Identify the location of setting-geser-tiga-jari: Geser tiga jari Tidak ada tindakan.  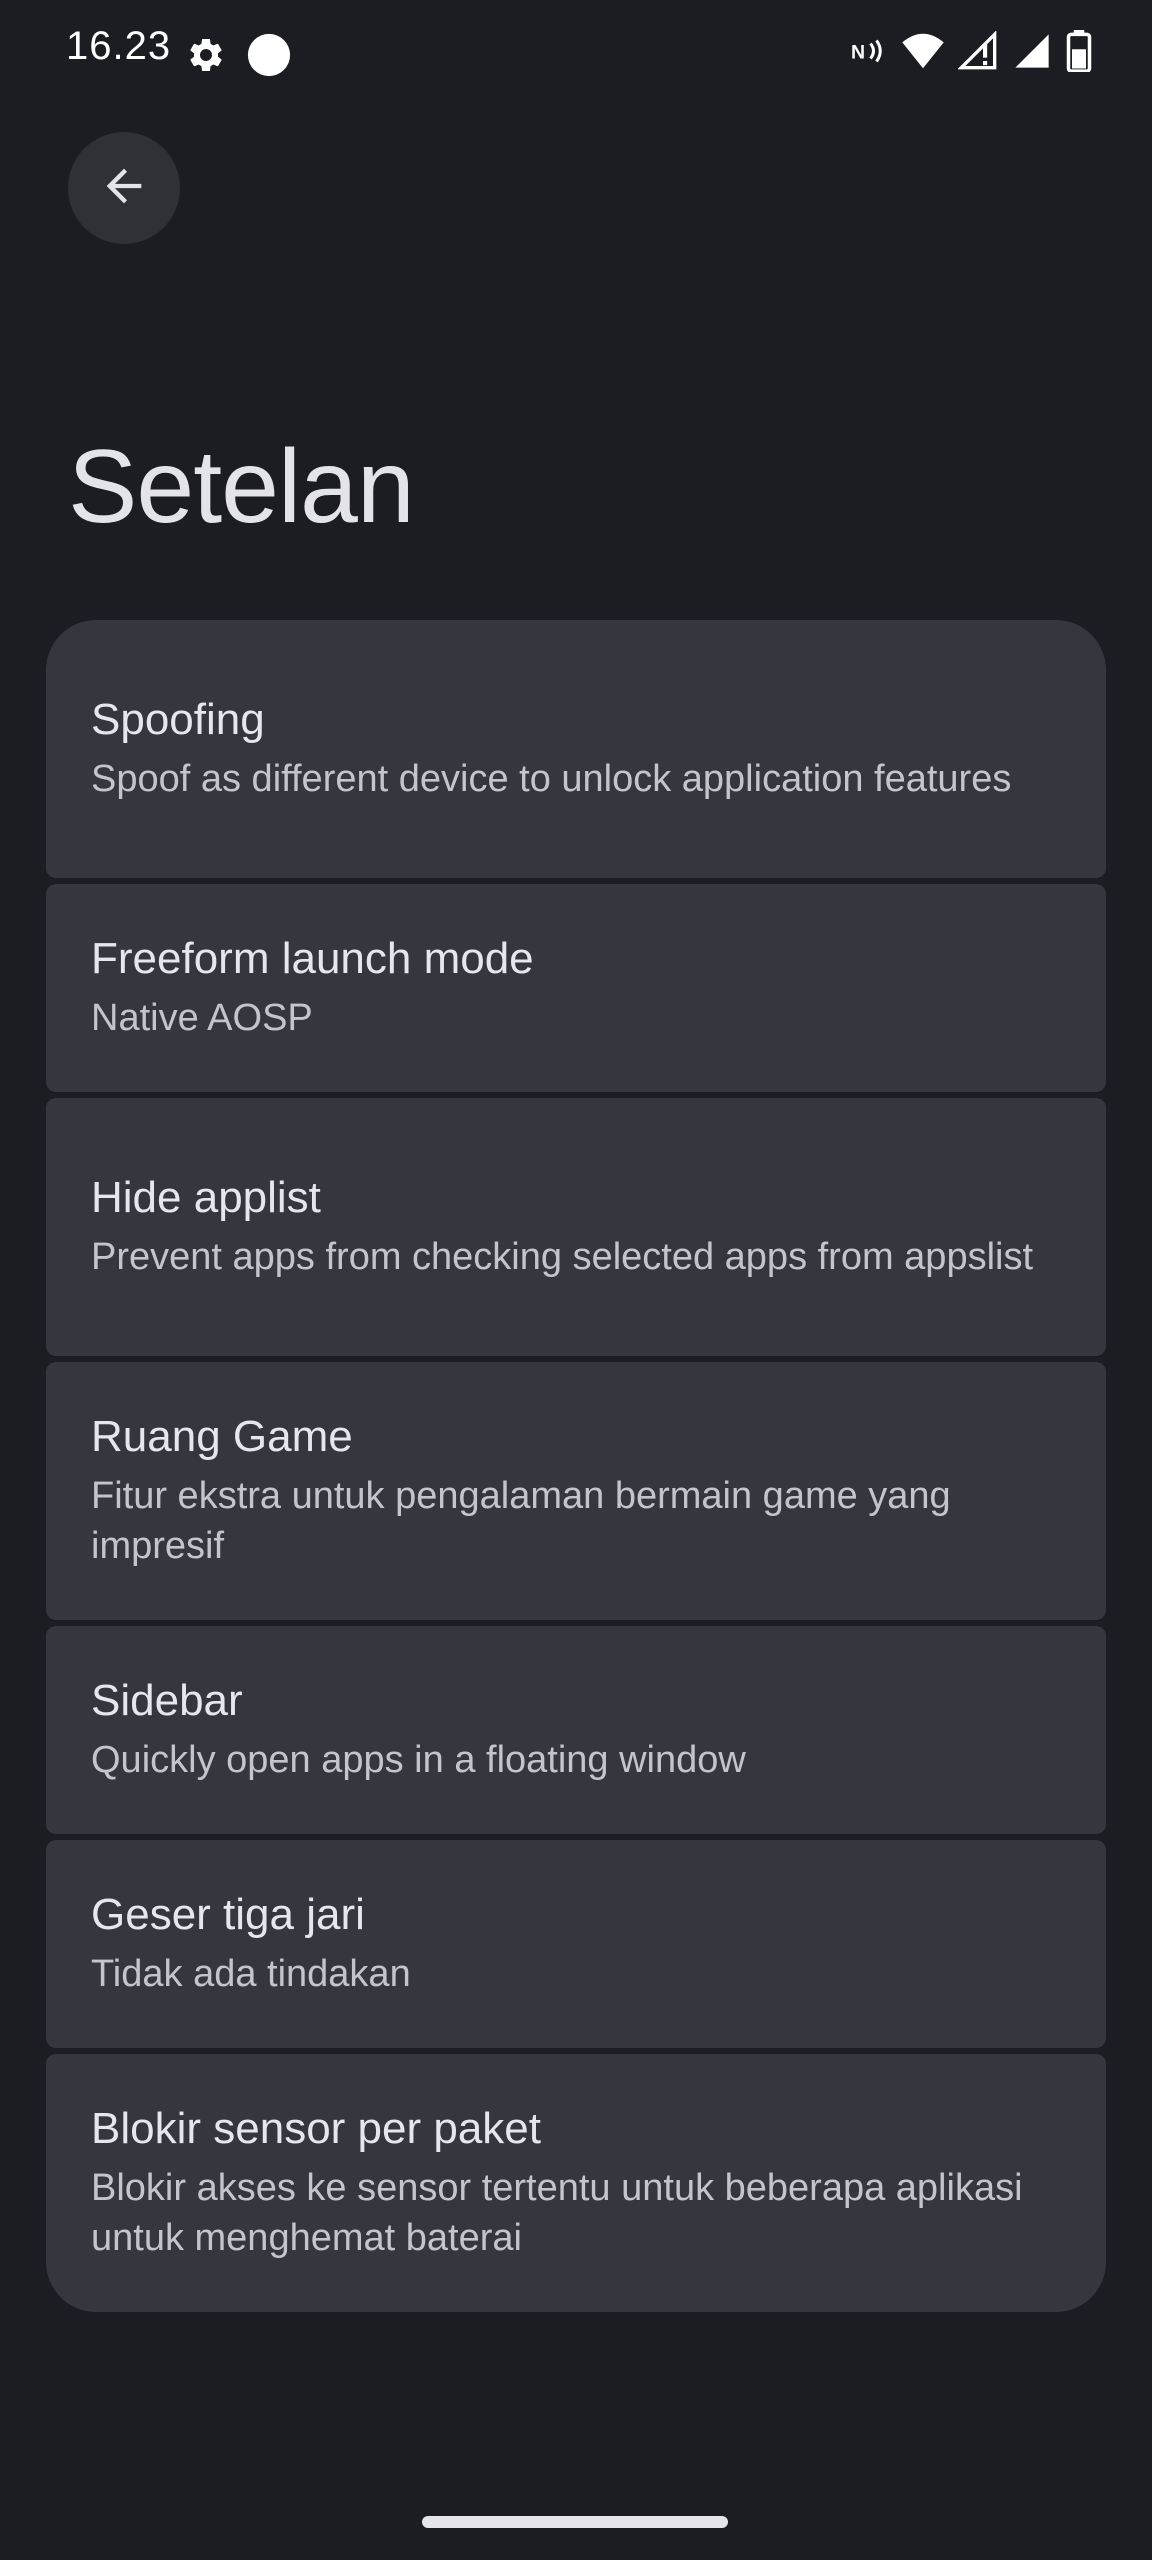
(576, 1944).